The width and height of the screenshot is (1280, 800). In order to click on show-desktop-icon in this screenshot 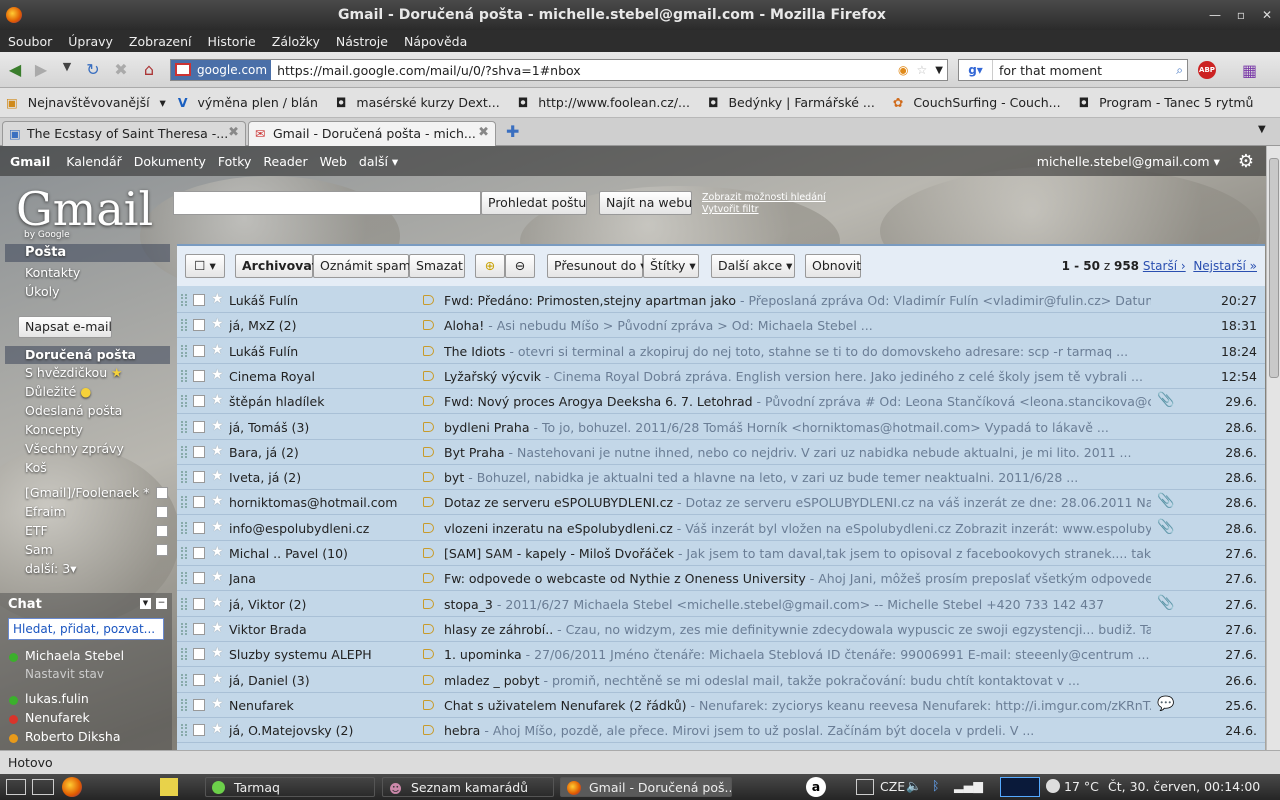, I will do `click(16, 787)`.